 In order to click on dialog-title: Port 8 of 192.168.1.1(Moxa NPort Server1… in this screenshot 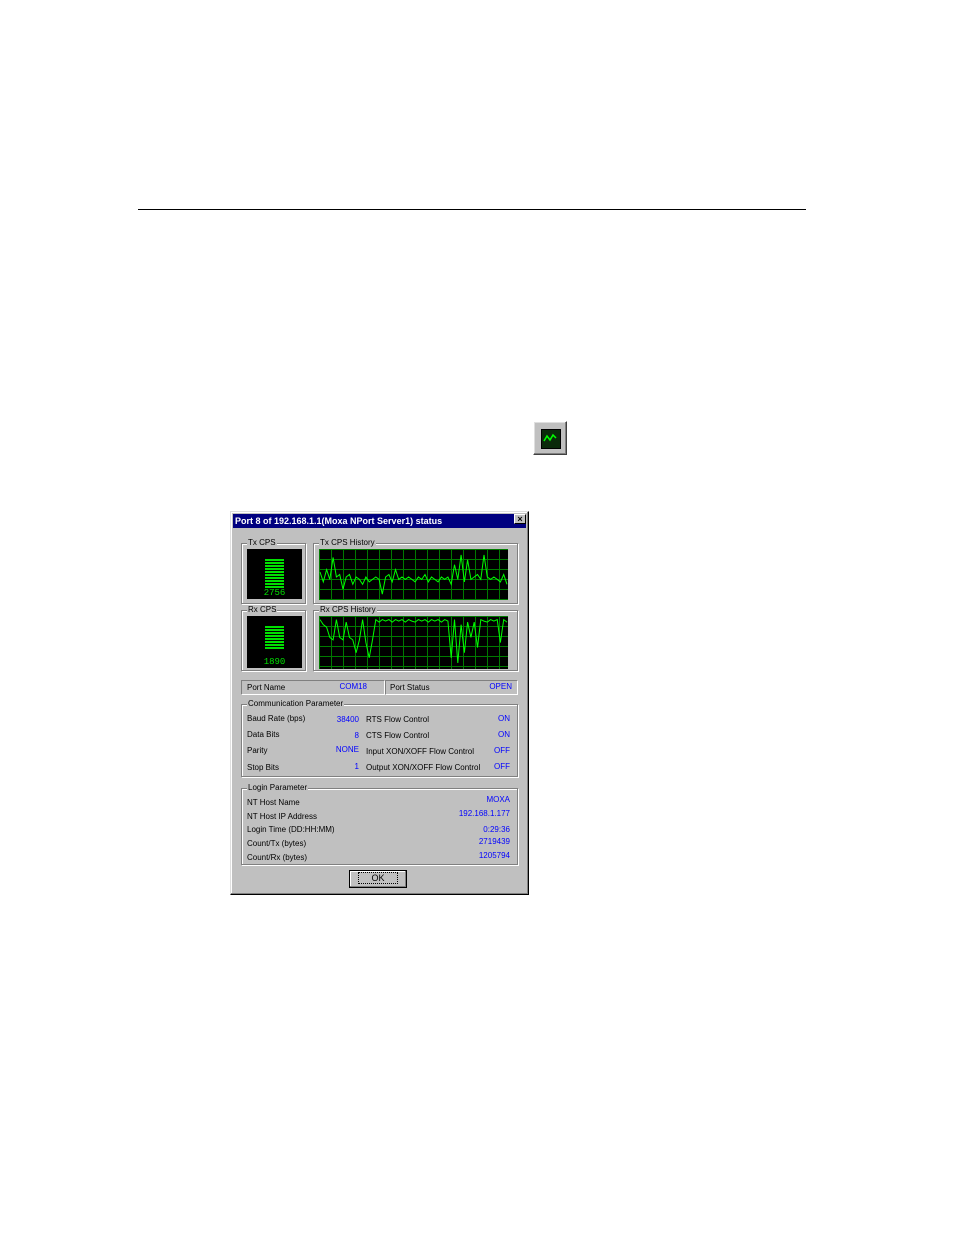, I will do `click(379, 521)`.